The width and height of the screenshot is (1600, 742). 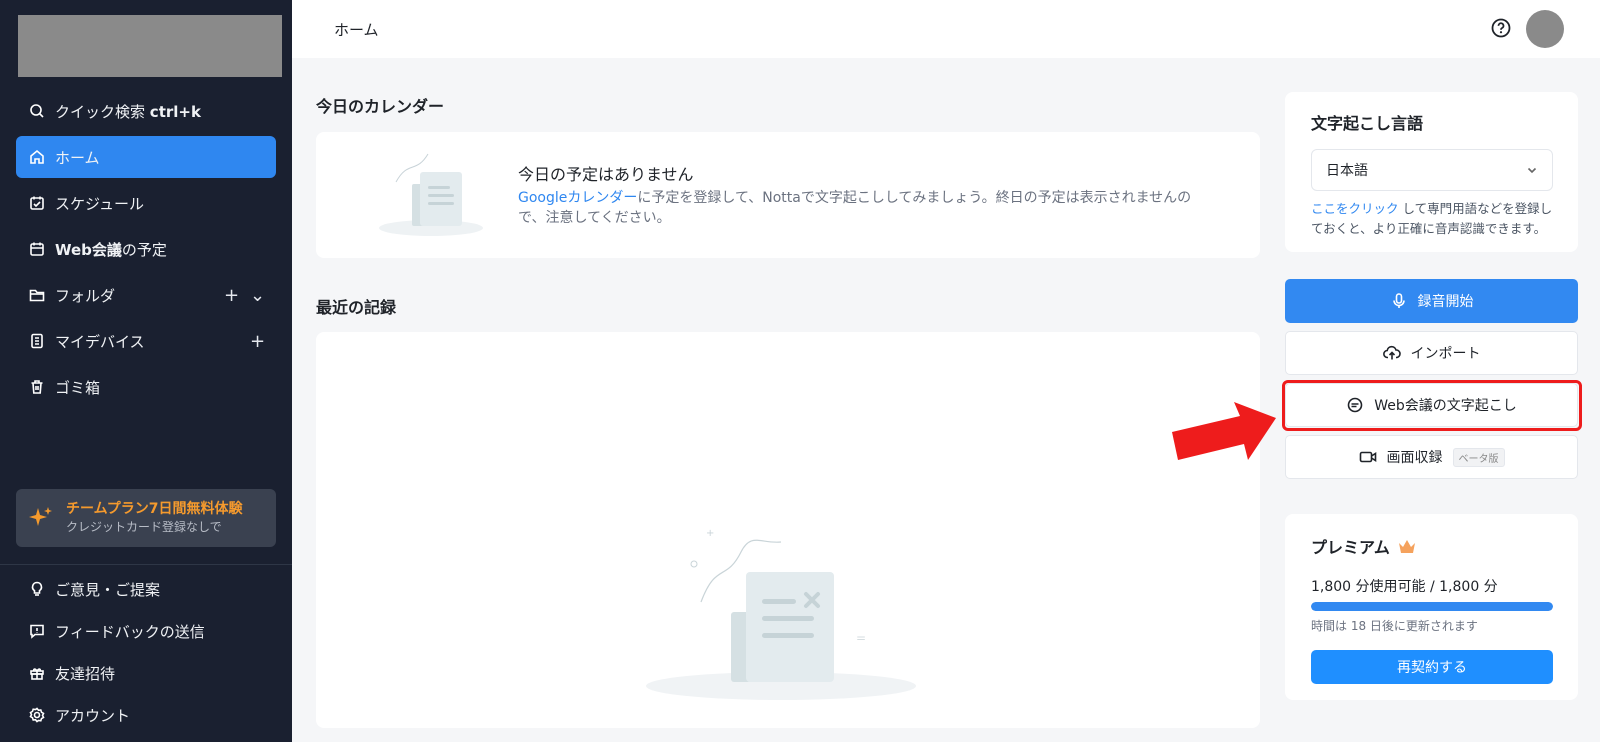 I want to click on records-section-title: 最近の記録, so click(x=356, y=307).